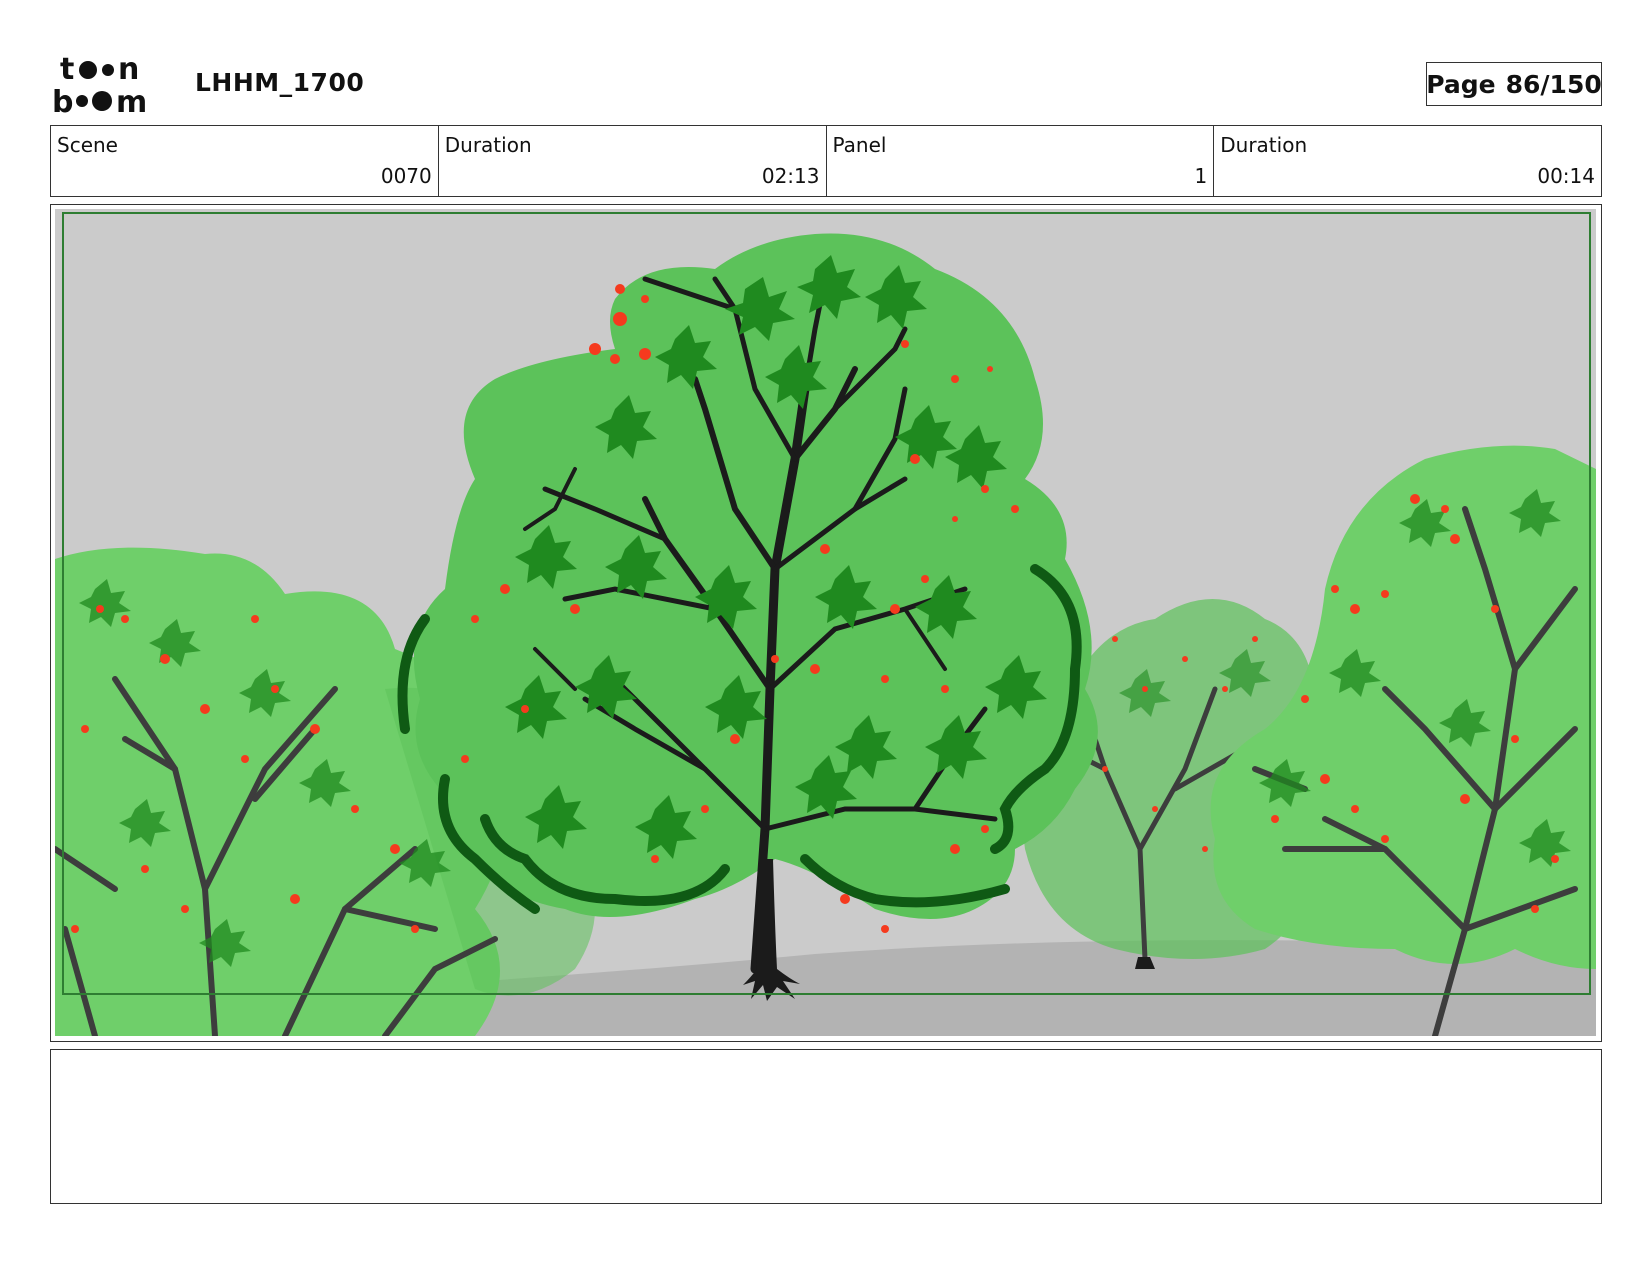  I want to click on panel-duration-cell: Duration 00:14, so click(1407, 161).